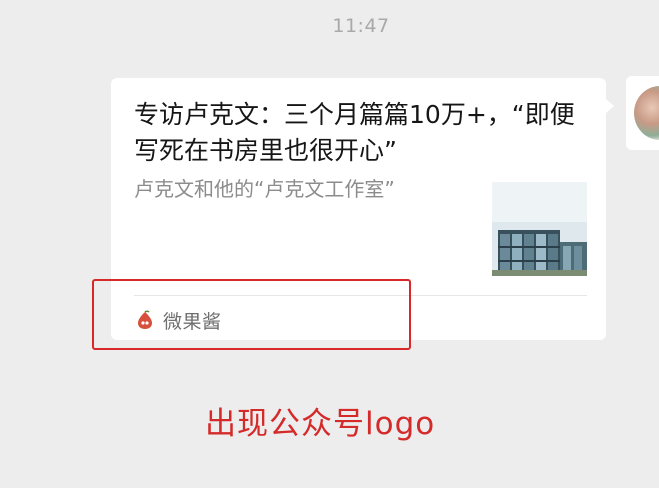 The height and width of the screenshot is (488, 659). Describe the element at coordinates (264, 189) in the screenshot. I see `article-summary: 卢克文和他的“卢克文工作室”` at that location.